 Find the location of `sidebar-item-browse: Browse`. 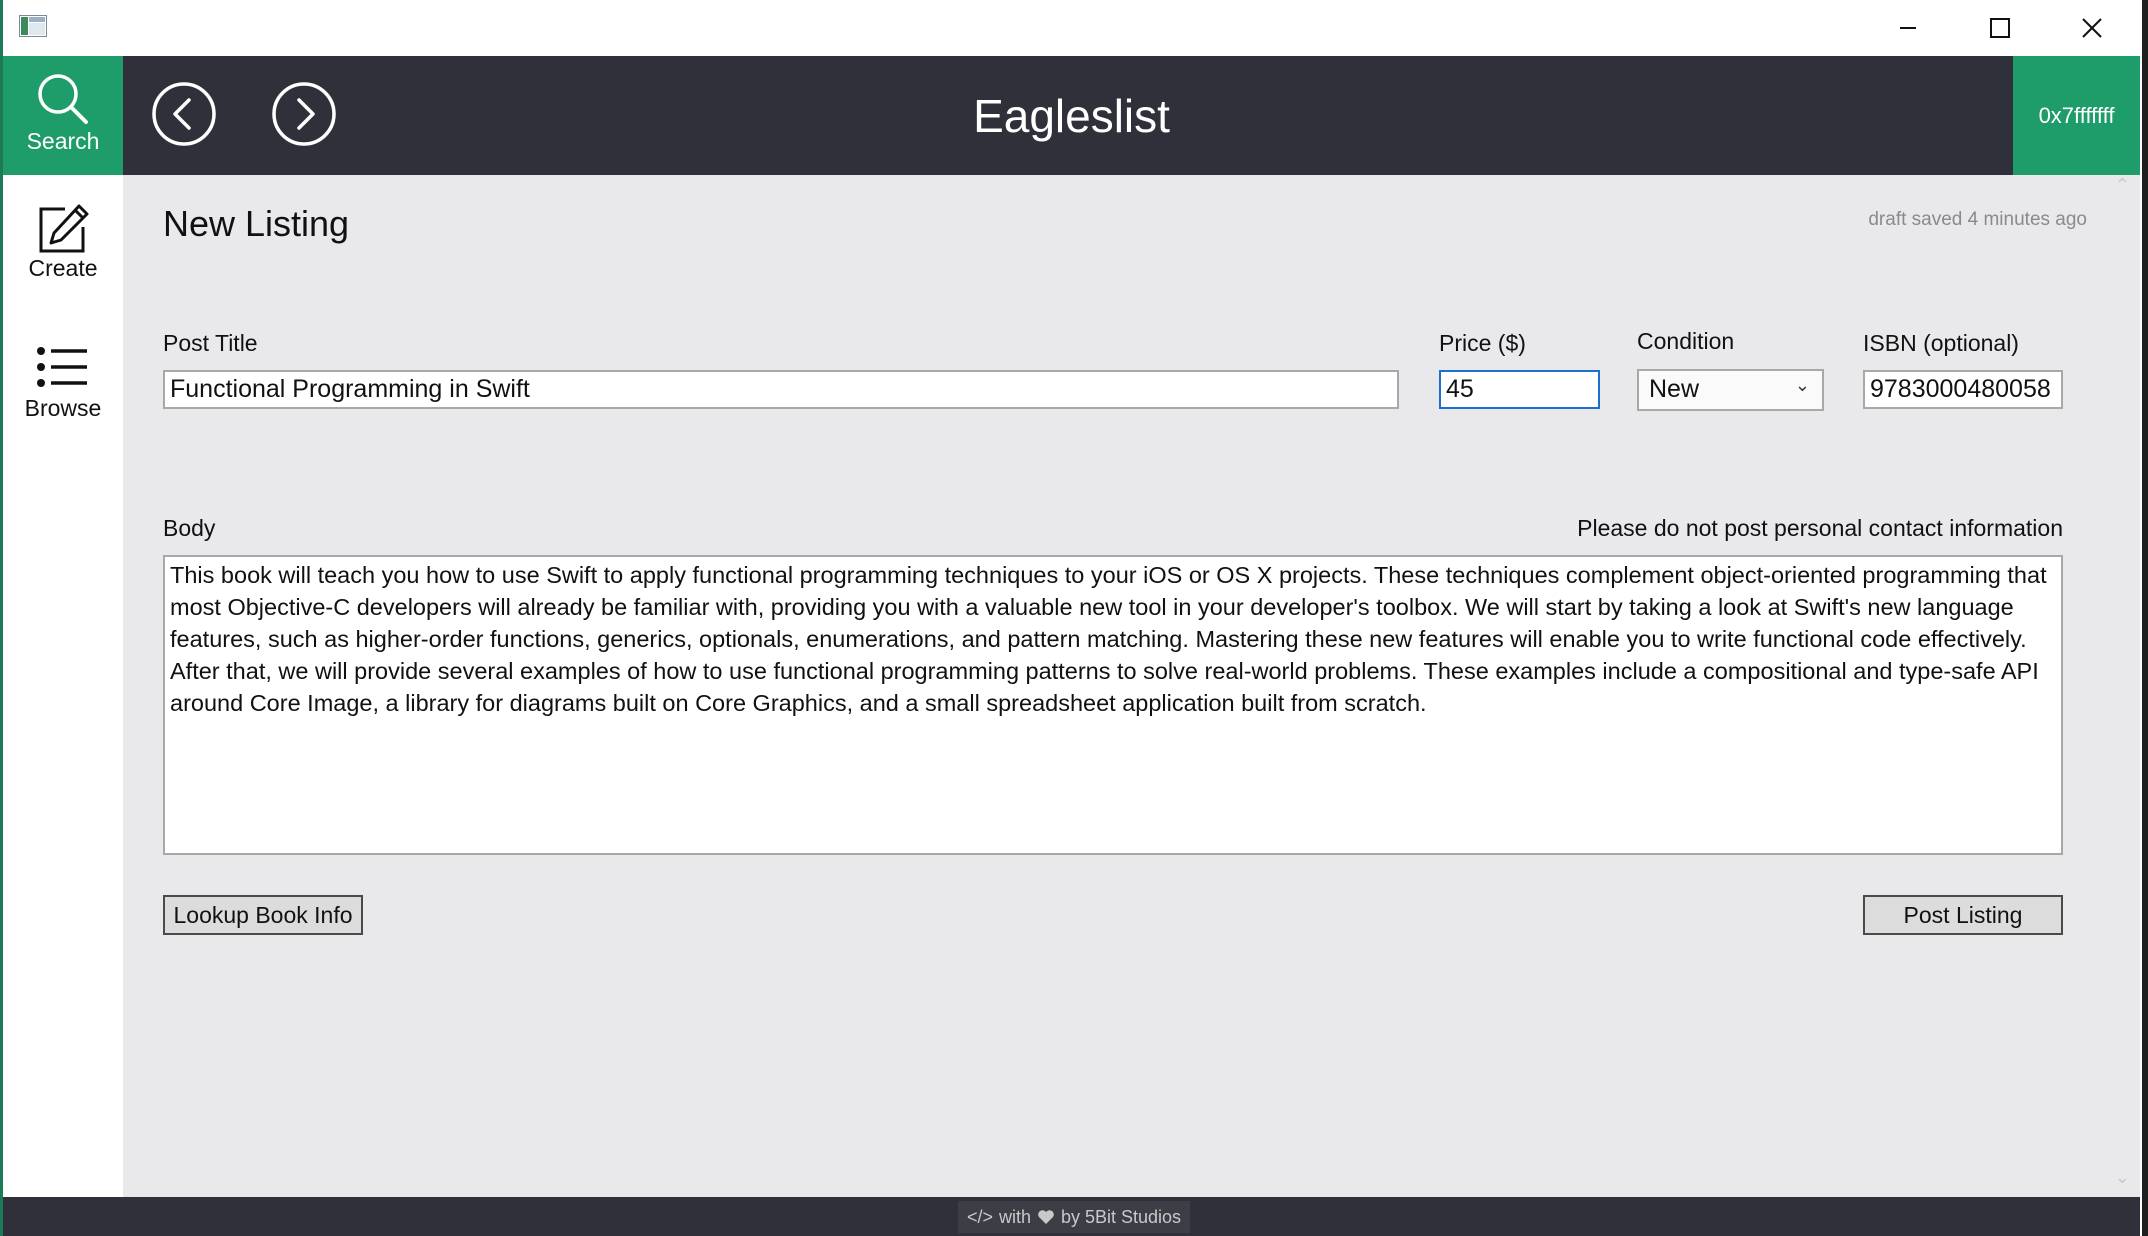

sidebar-item-browse: Browse is located at coordinates (63, 383).